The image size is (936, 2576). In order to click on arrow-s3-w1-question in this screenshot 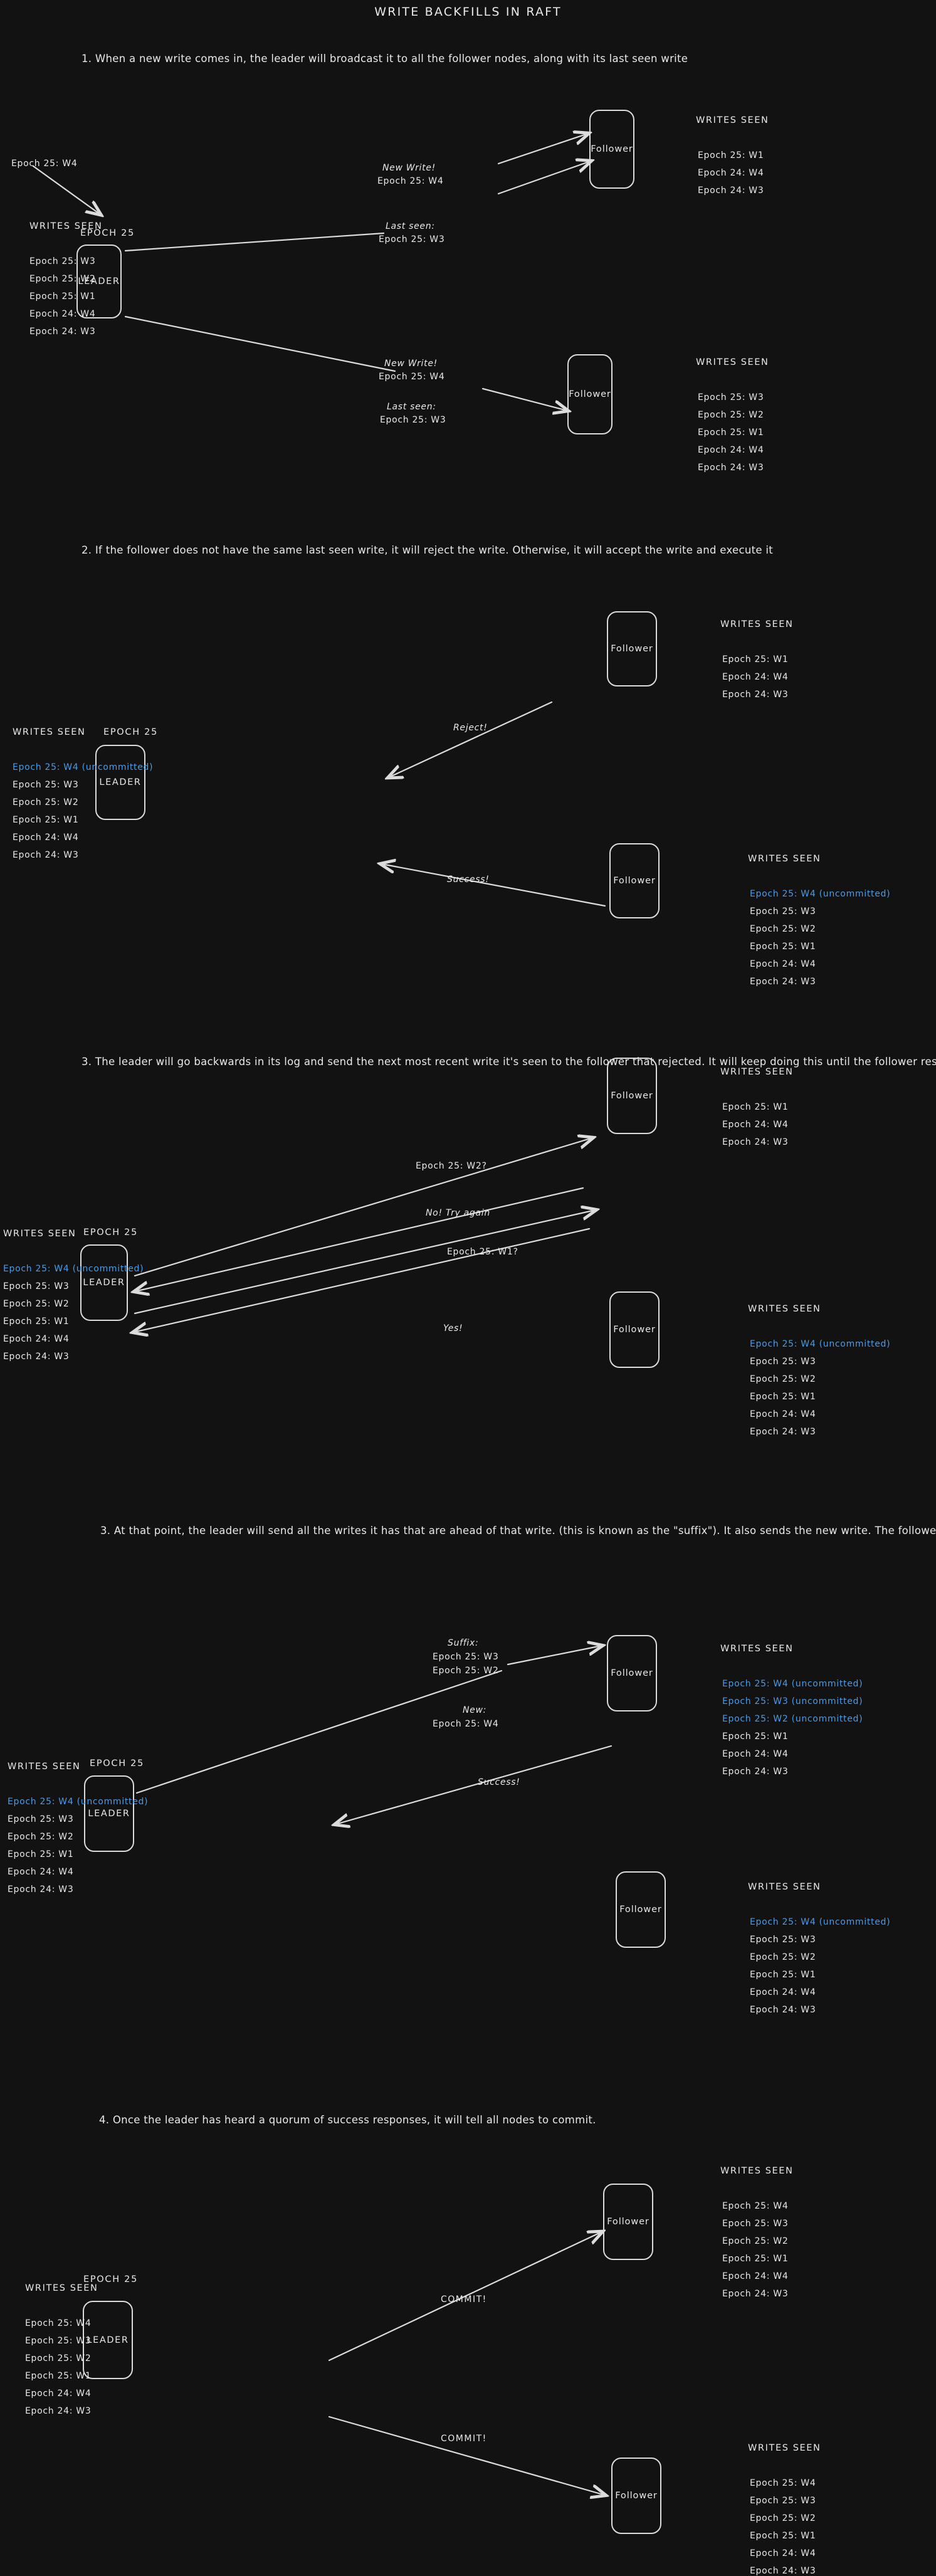, I will do `click(365, 1262)`.